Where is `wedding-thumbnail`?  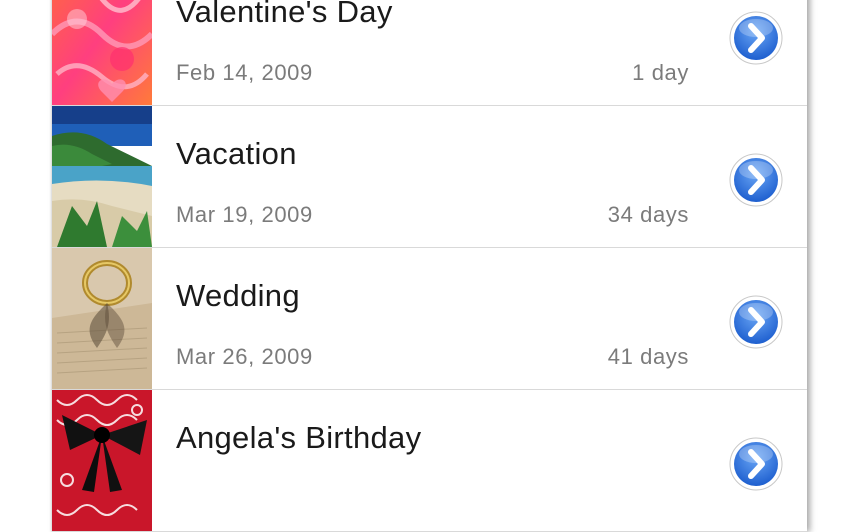
wedding-thumbnail is located at coordinates (102, 318).